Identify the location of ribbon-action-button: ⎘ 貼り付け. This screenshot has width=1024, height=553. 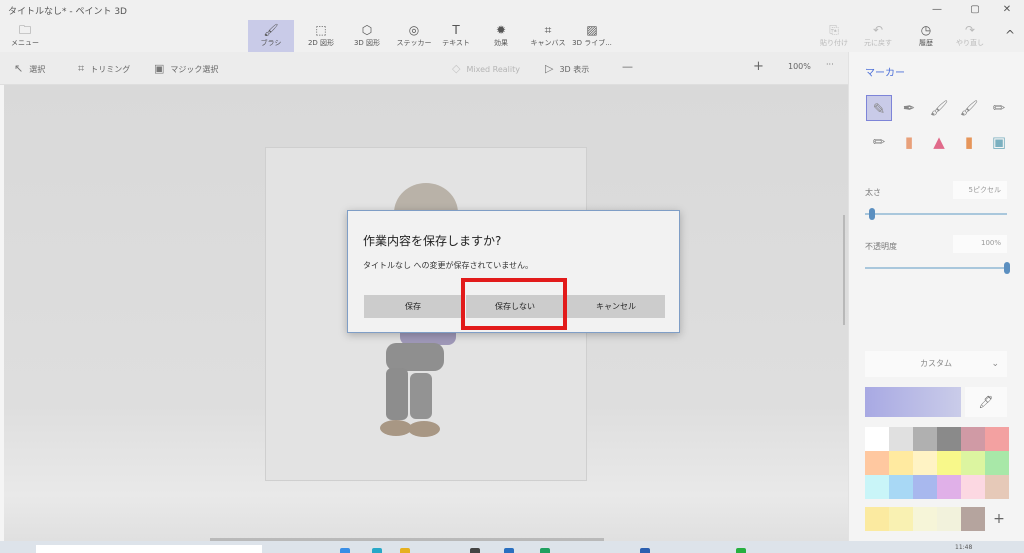
(834, 36).